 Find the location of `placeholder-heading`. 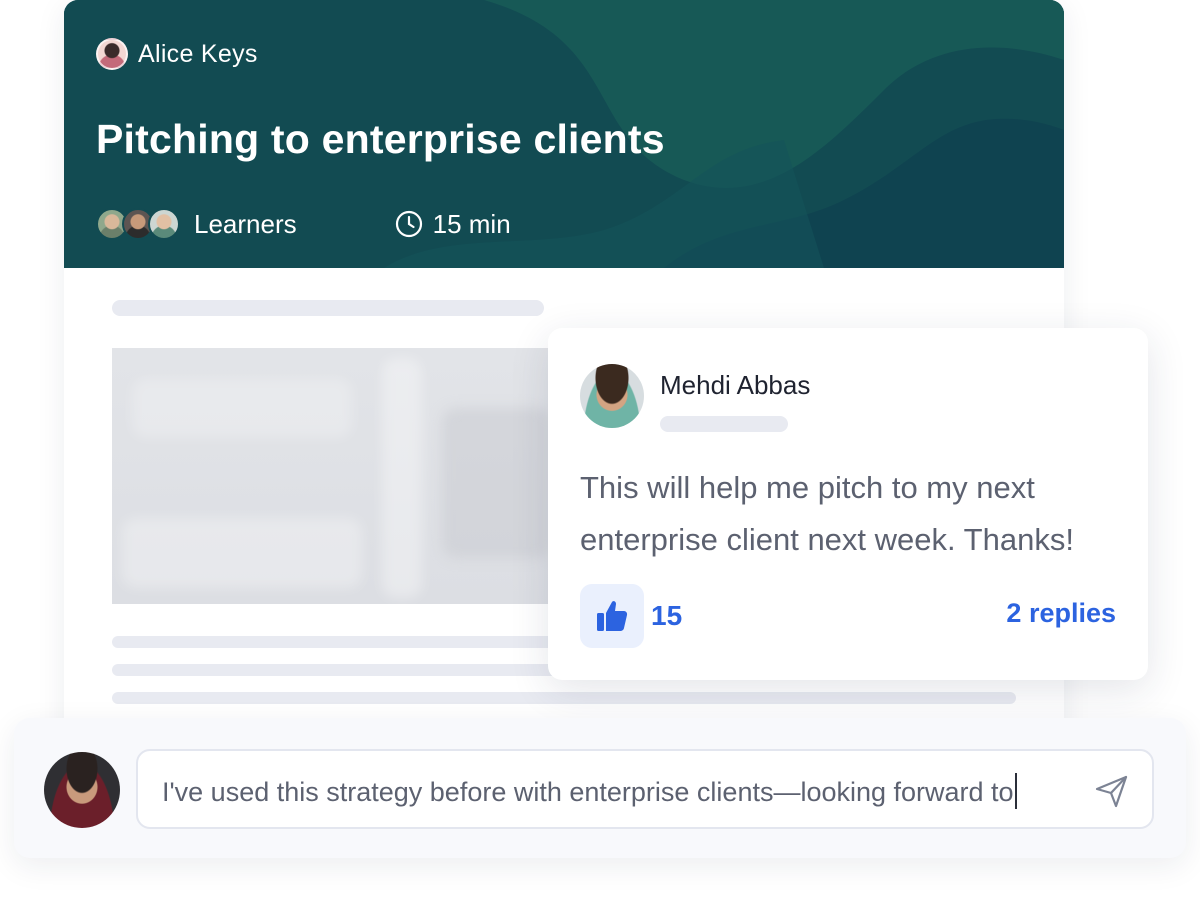

placeholder-heading is located at coordinates (328, 308).